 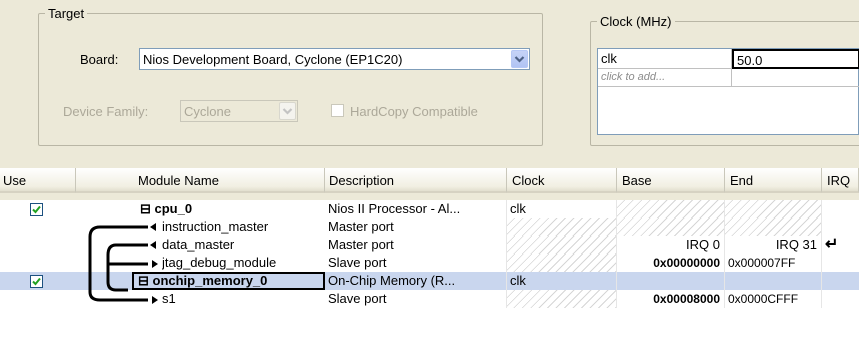 What do you see at coordinates (200, 180) in the screenshot?
I see `header-module-name: Module Name` at bounding box center [200, 180].